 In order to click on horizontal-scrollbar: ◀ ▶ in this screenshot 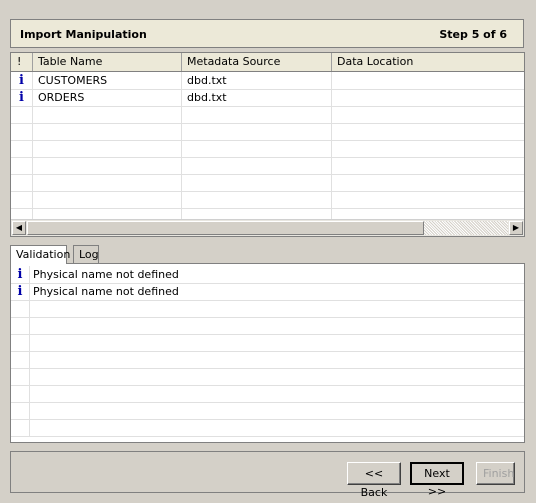, I will do `click(267, 227)`.